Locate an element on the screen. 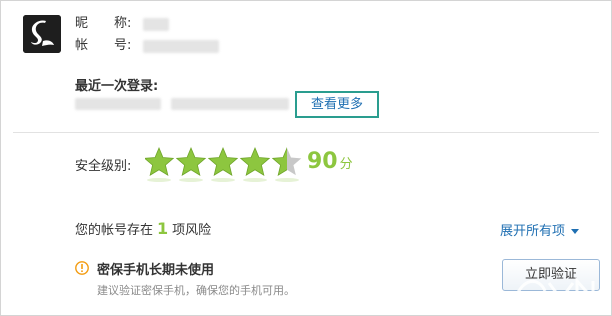 Image resolution: width=612 pixels, height=316 pixels. watermark-logo-icon is located at coordinates (554, 290).